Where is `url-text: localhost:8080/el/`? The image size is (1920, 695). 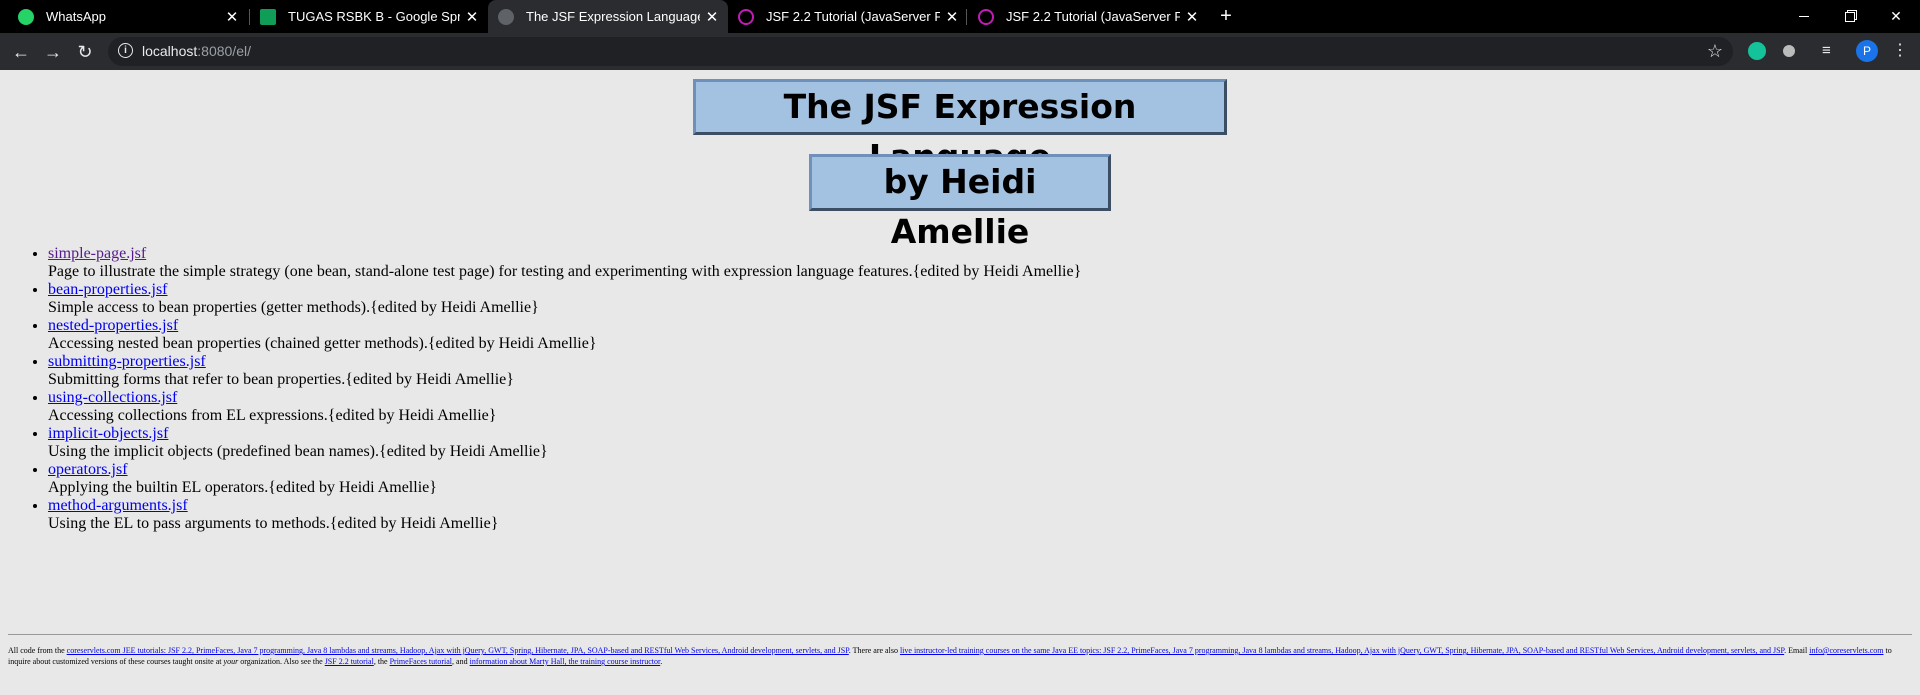 url-text: localhost:8080/el/ is located at coordinates (196, 51).